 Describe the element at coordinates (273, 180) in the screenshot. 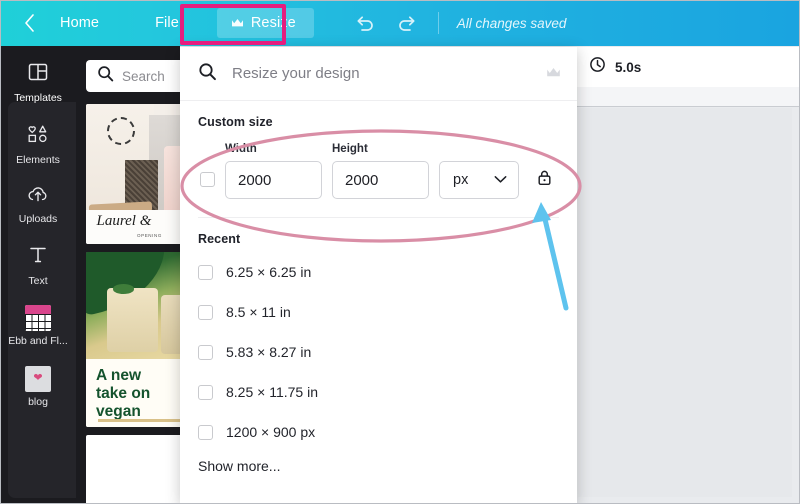

I see `width-input: 2000` at that location.